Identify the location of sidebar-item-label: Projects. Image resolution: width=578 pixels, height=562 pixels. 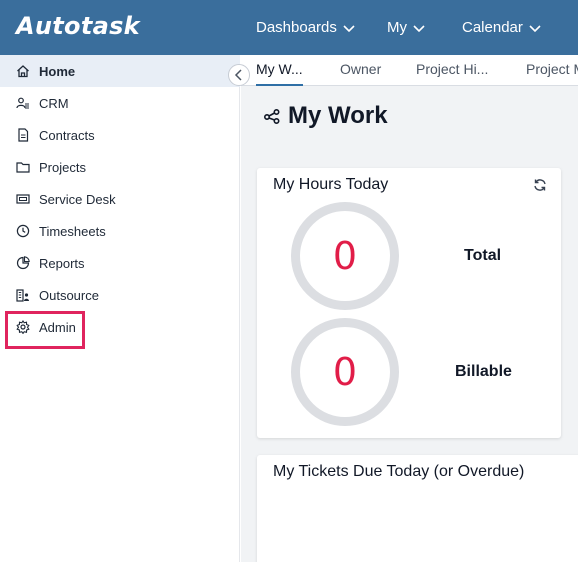
(62, 167).